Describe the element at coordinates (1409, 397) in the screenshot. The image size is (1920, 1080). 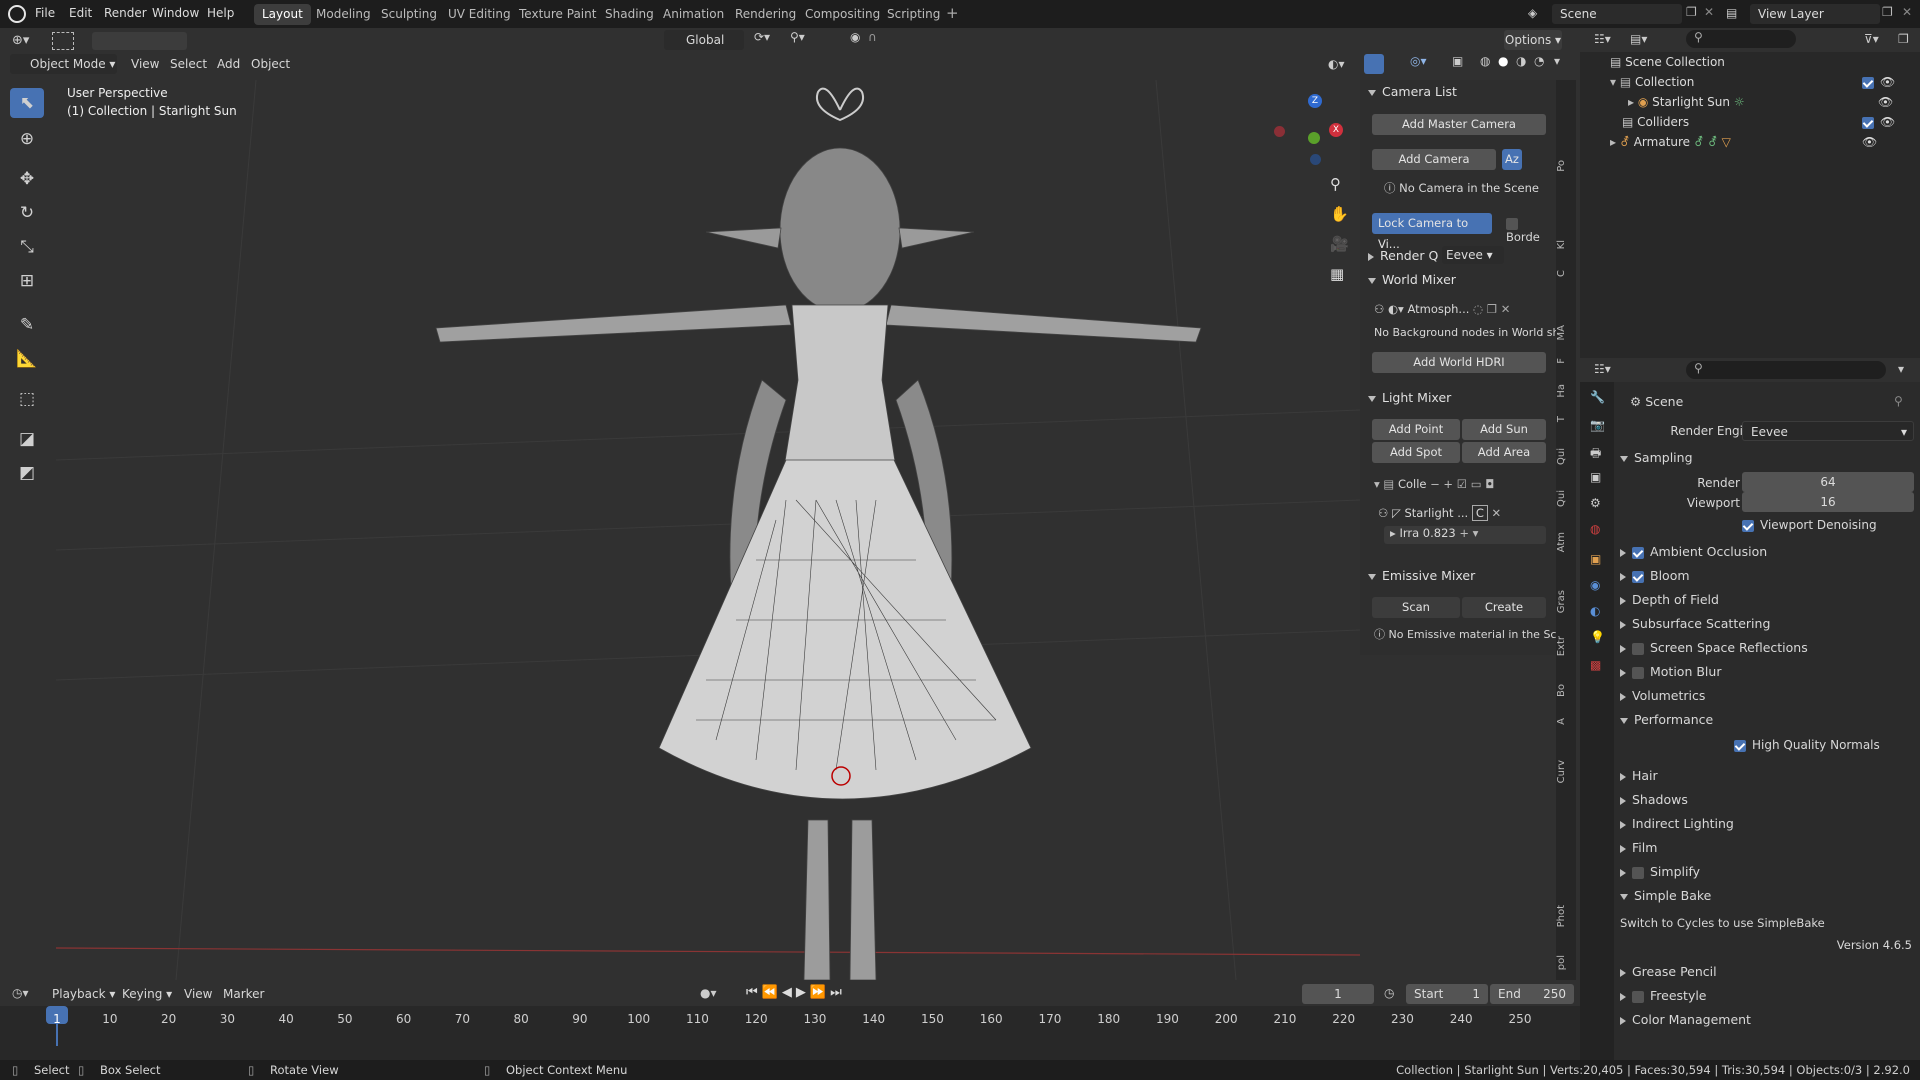
I see `light-mixer-header: Light Mixer` at that location.